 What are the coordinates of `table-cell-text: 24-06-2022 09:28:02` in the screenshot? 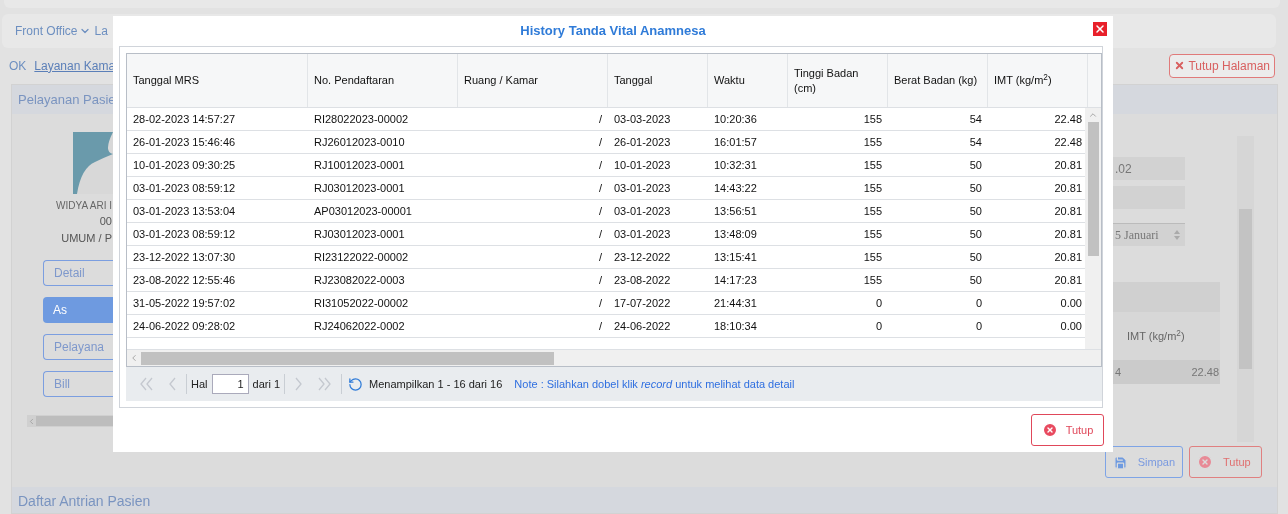 It's located at (184, 326).